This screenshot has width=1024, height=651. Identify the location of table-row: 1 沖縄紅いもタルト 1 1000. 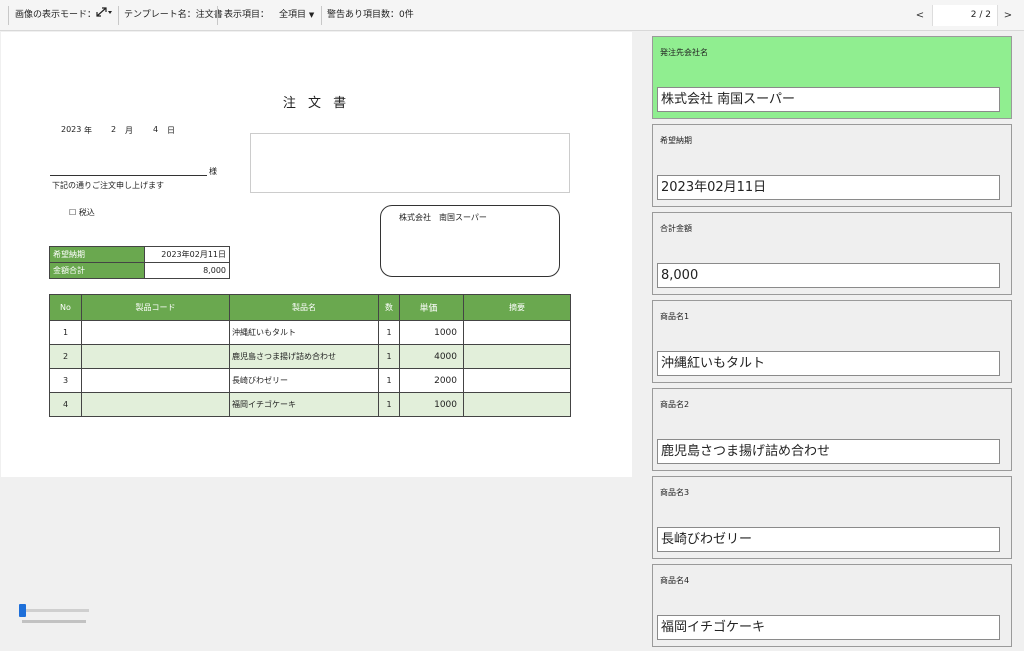
(310, 332).